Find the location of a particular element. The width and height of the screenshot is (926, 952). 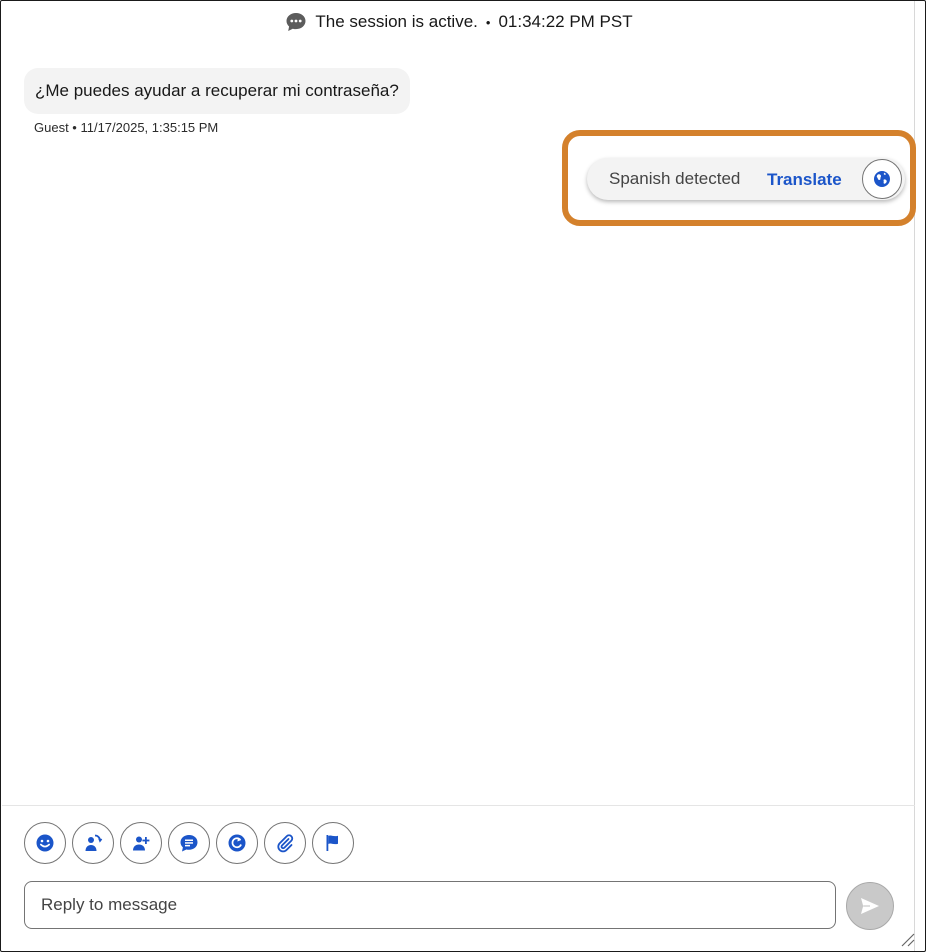

session-time: 01:34:22 PM PST is located at coordinates (565, 21).